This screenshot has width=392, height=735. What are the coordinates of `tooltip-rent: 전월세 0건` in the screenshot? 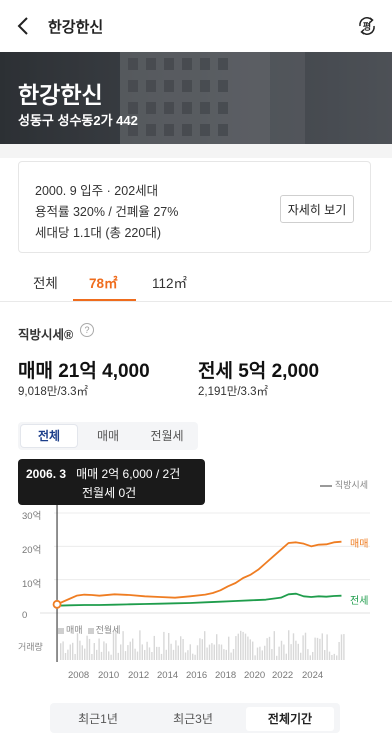 It's located at (109, 493).